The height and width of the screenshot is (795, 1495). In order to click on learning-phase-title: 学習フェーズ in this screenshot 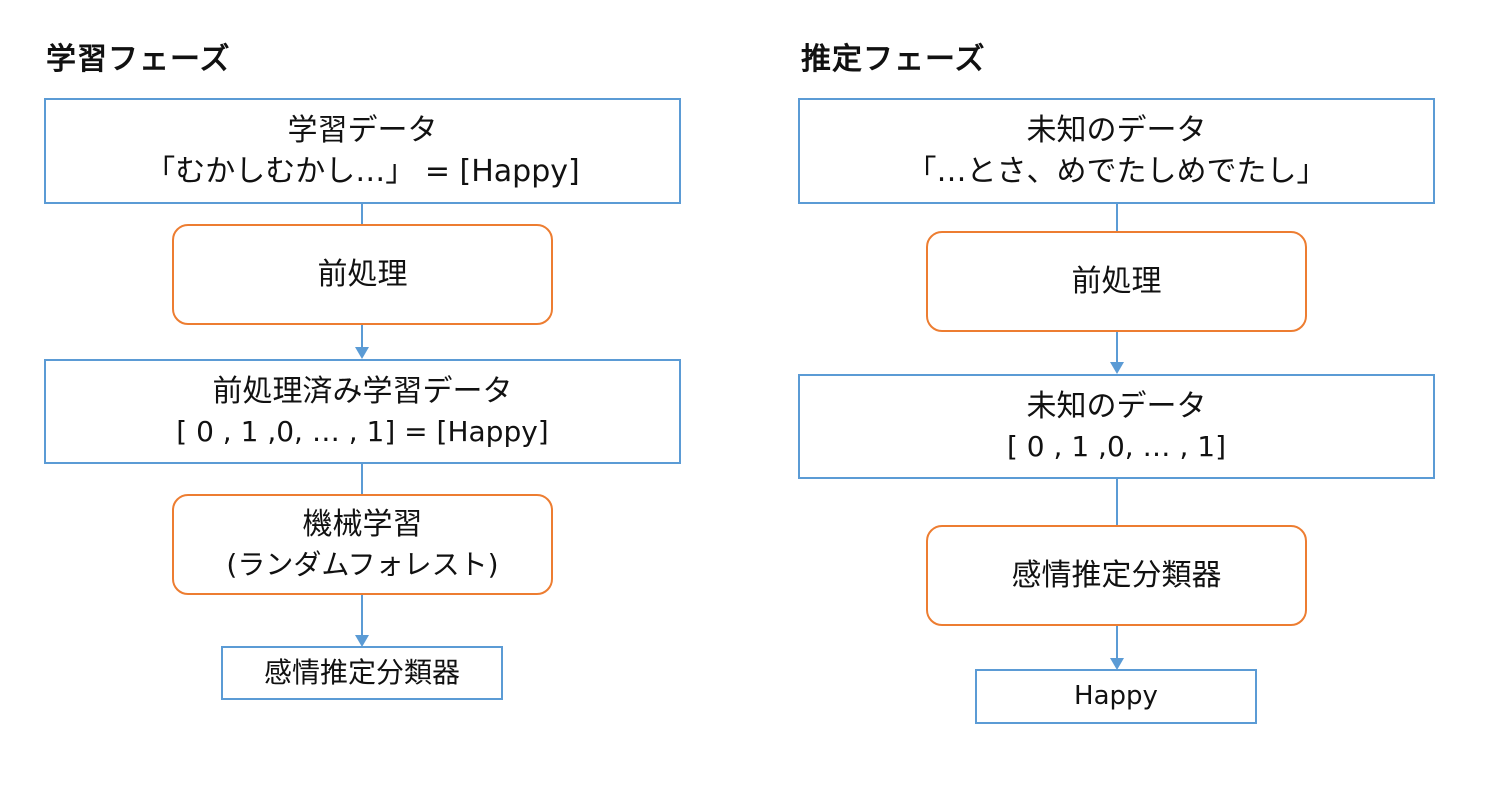, I will do `click(138, 59)`.